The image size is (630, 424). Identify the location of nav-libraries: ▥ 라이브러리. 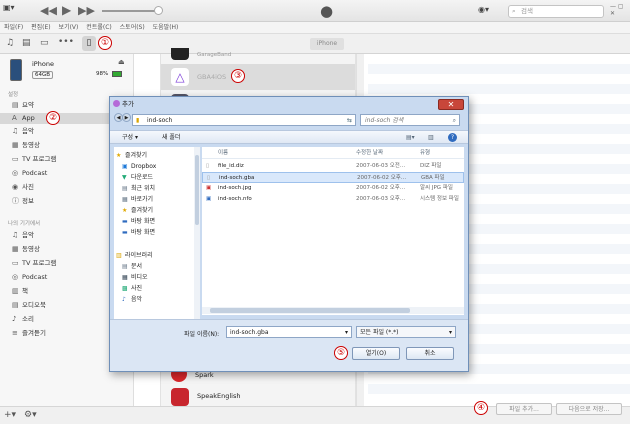
(134, 256).